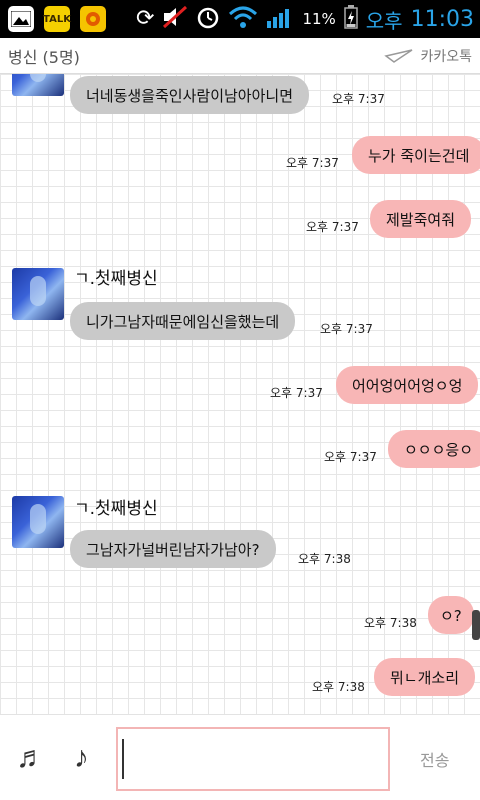 This screenshot has width=480, height=800. What do you see at coordinates (21, 19) in the screenshot?
I see `gallery-icon` at bounding box center [21, 19].